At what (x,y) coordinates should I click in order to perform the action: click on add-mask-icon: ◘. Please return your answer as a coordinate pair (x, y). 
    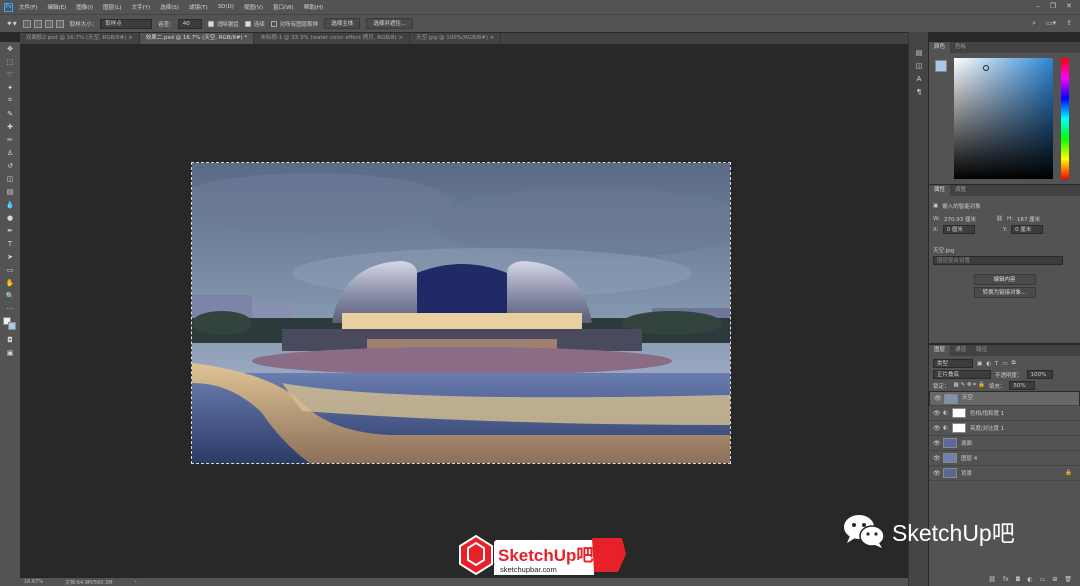
    Looking at the image, I should click on (1018, 579).